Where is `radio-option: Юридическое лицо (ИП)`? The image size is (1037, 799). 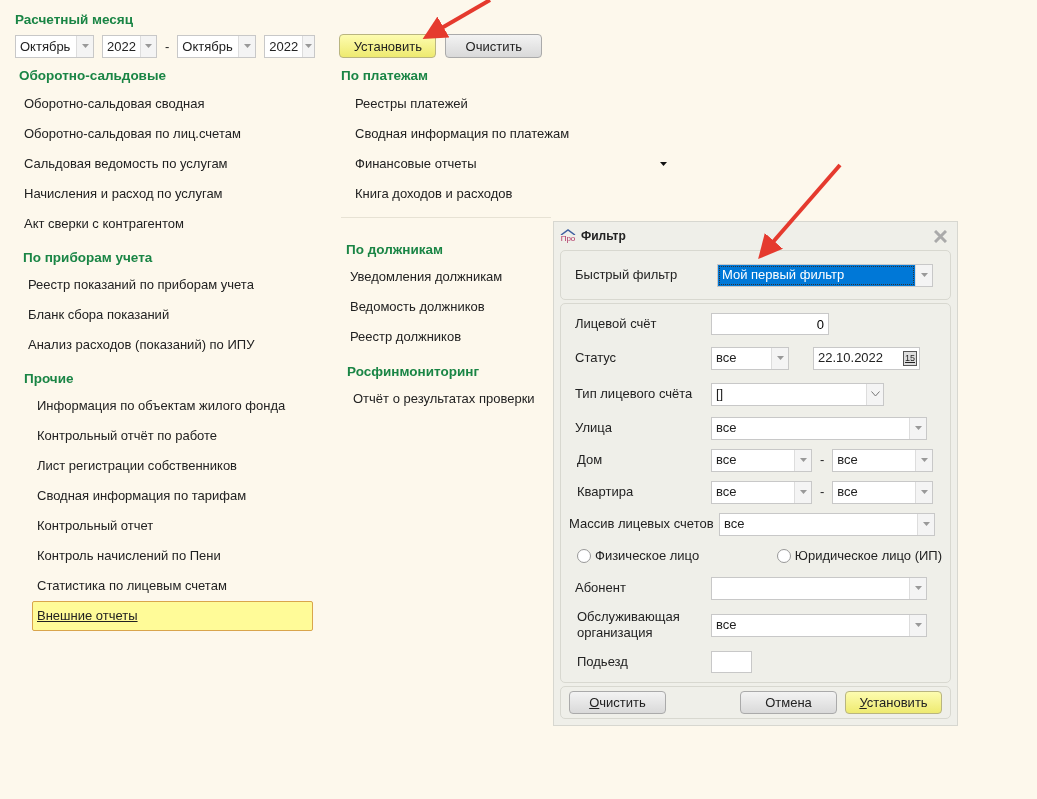
radio-option: Юридическое лицо (ИП) is located at coordinates (859, 556).